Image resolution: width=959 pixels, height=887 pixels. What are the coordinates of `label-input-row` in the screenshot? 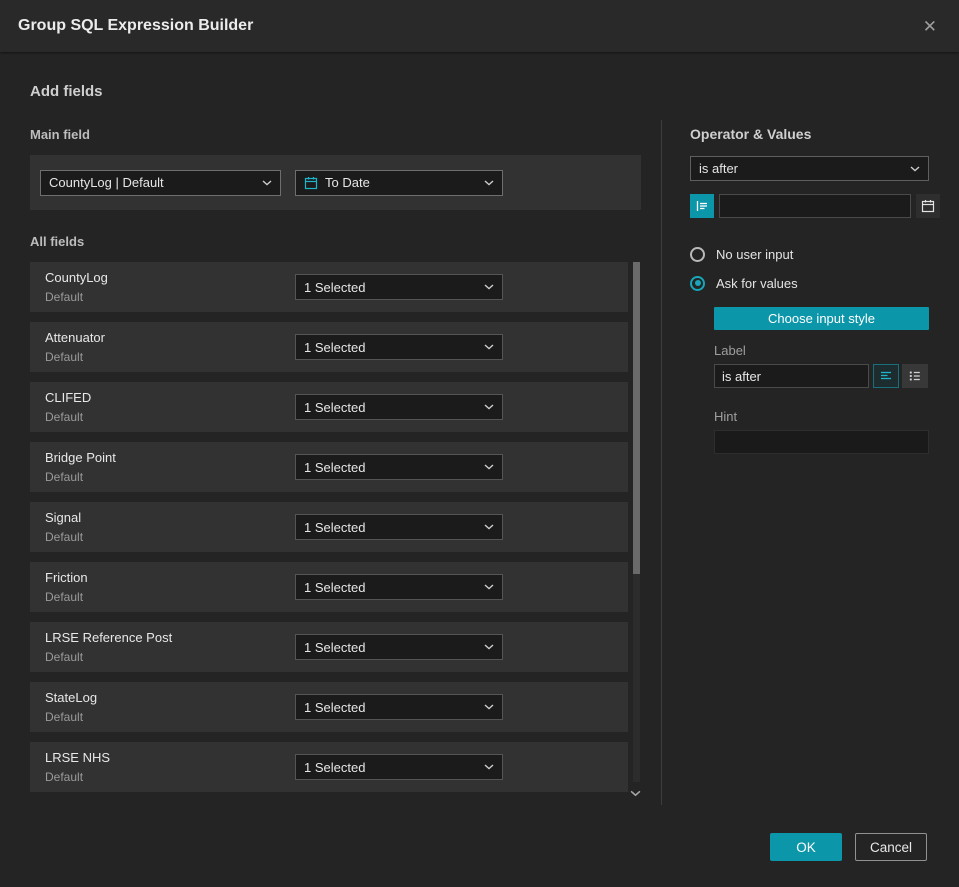 It's located at (821, 376).